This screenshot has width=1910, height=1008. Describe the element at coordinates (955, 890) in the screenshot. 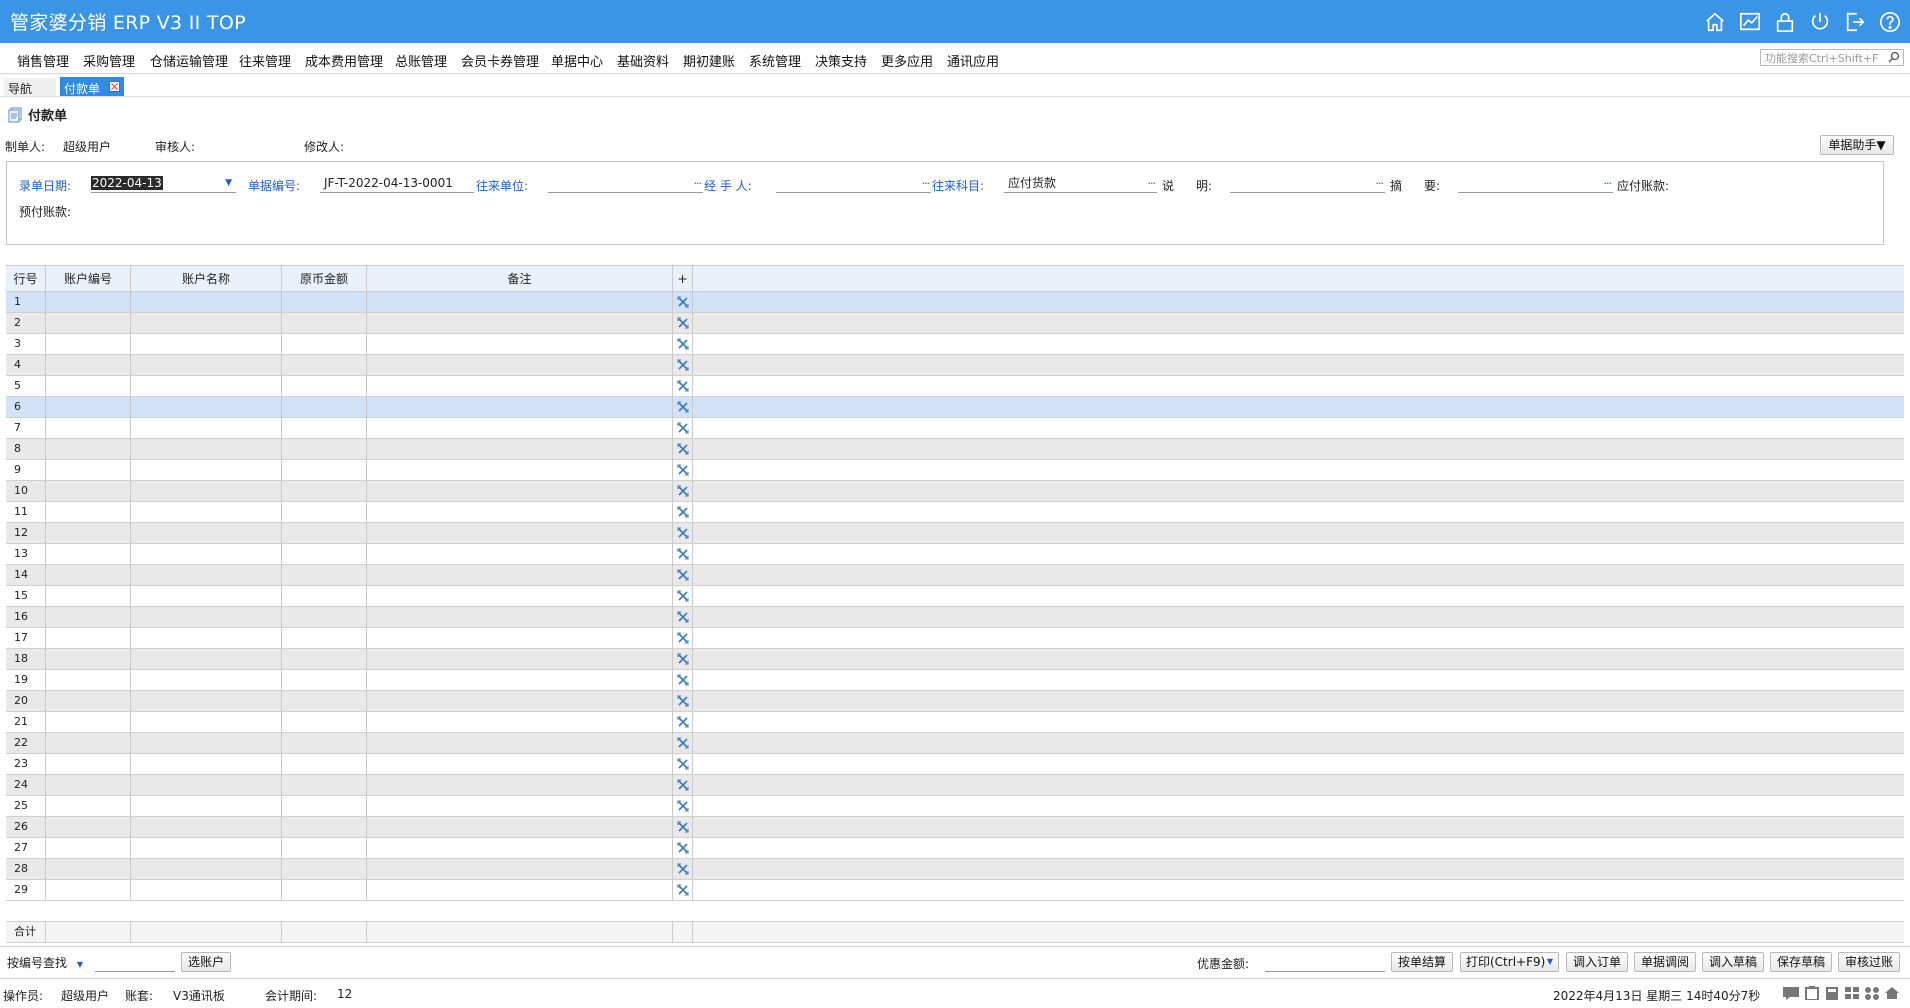

I see `table-row: 29` at that location.